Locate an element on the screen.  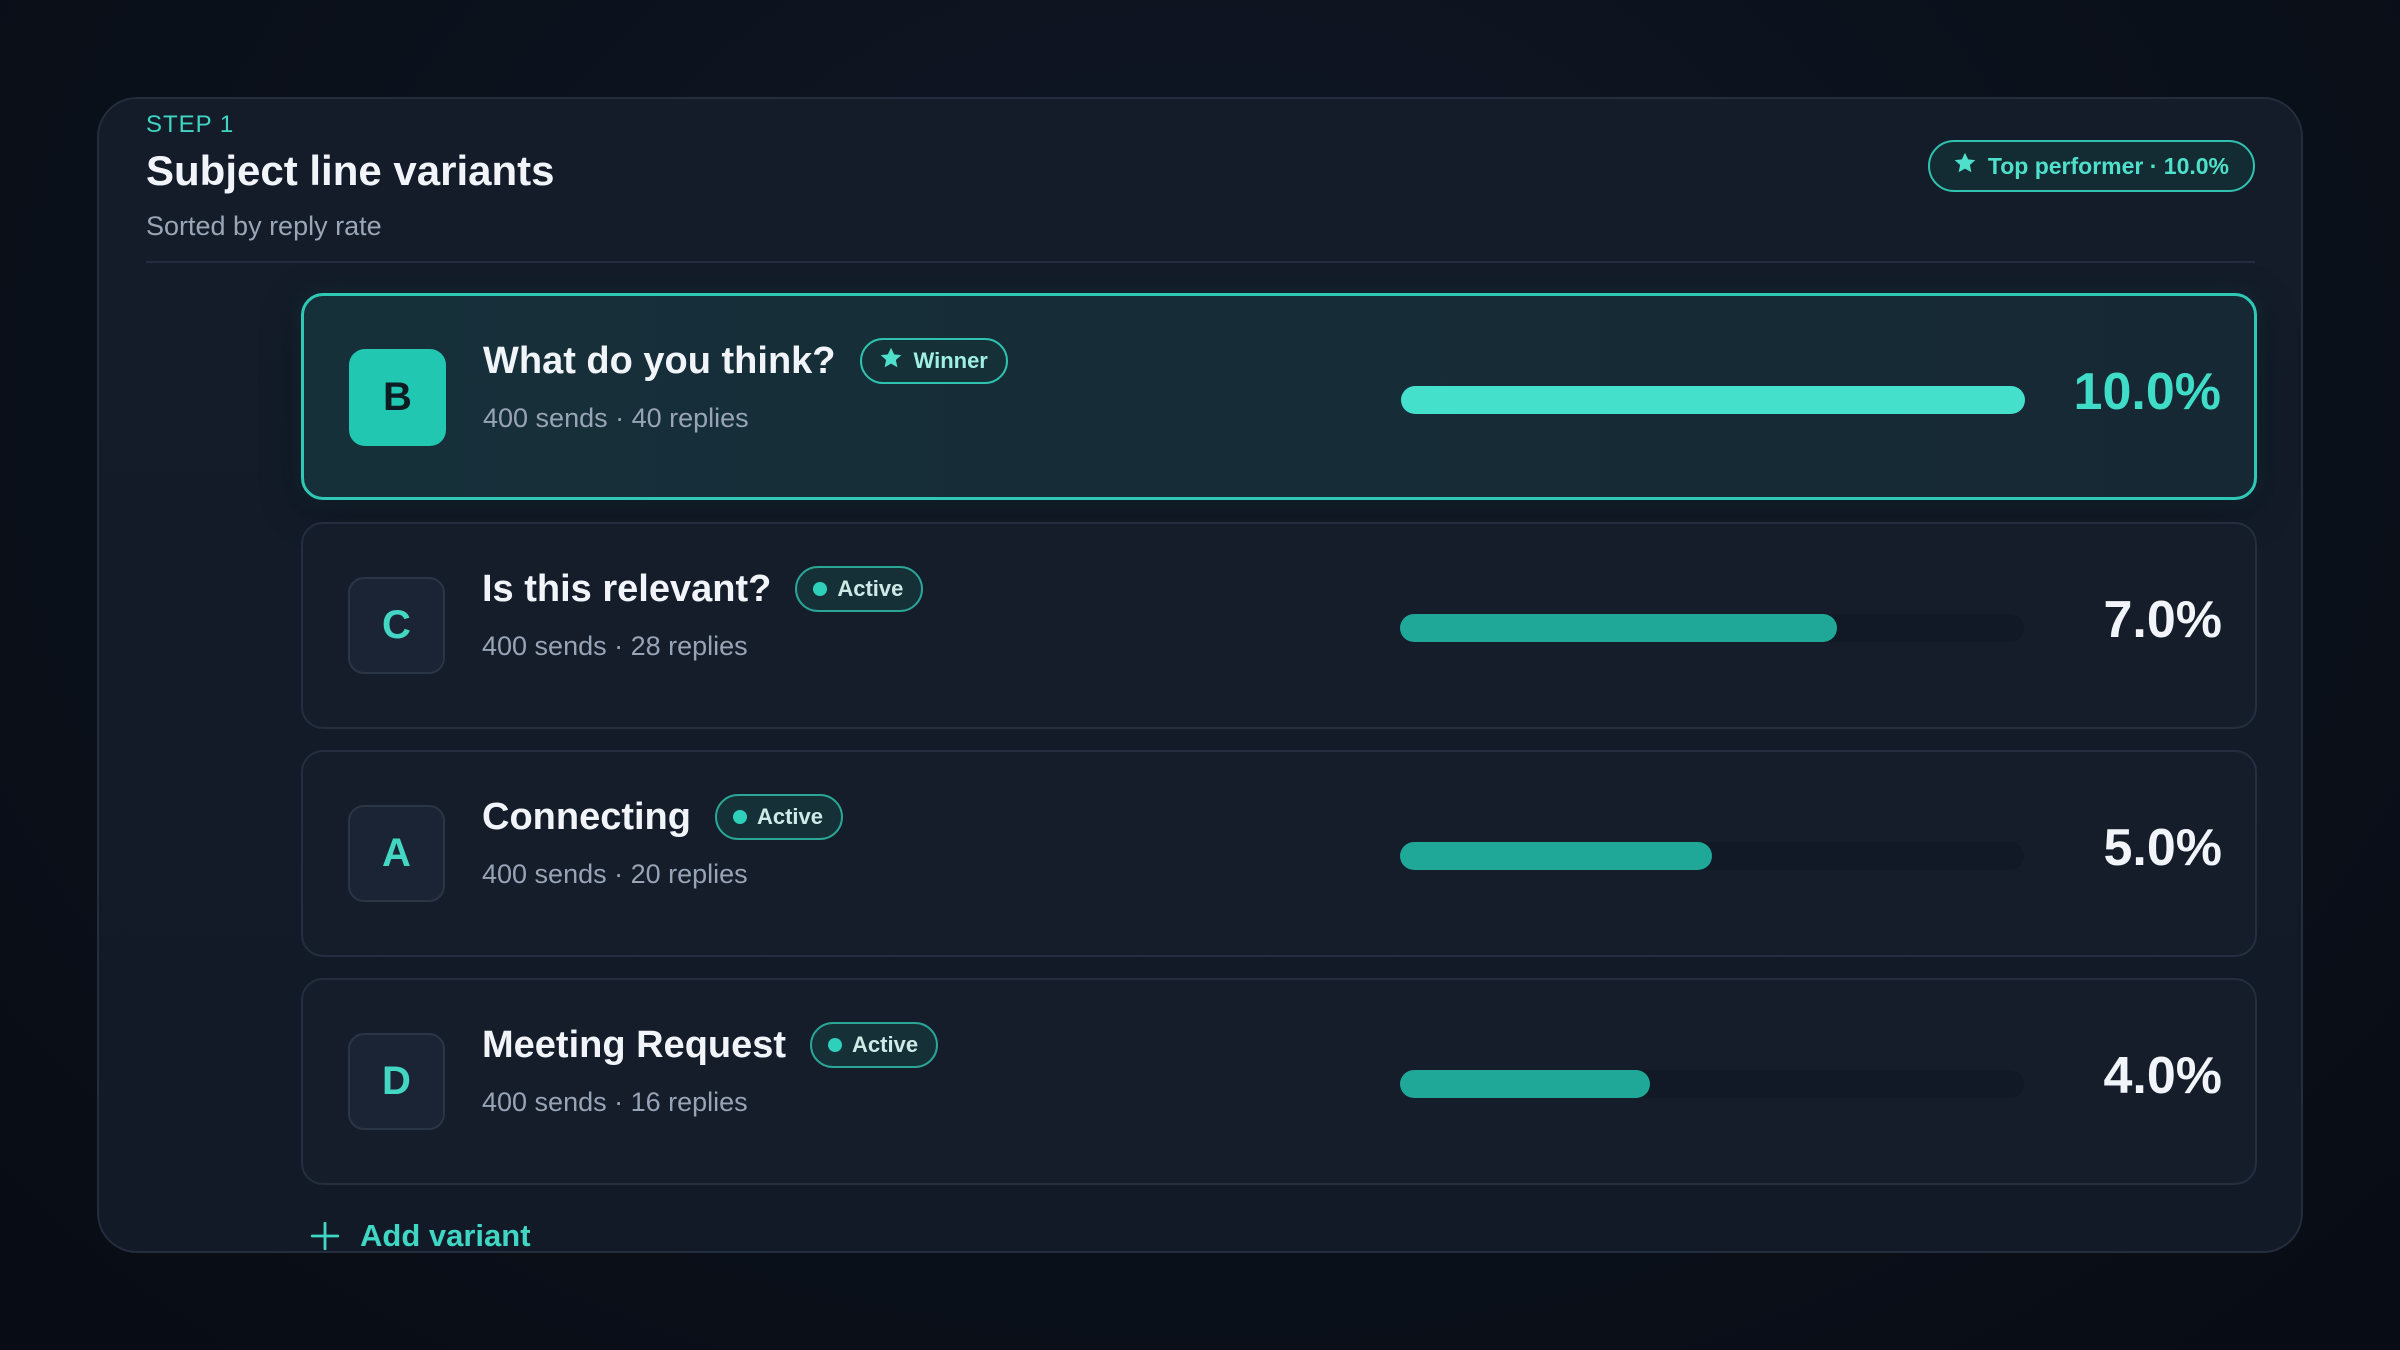
status-label: Winner is located at coordinates (950, 360).